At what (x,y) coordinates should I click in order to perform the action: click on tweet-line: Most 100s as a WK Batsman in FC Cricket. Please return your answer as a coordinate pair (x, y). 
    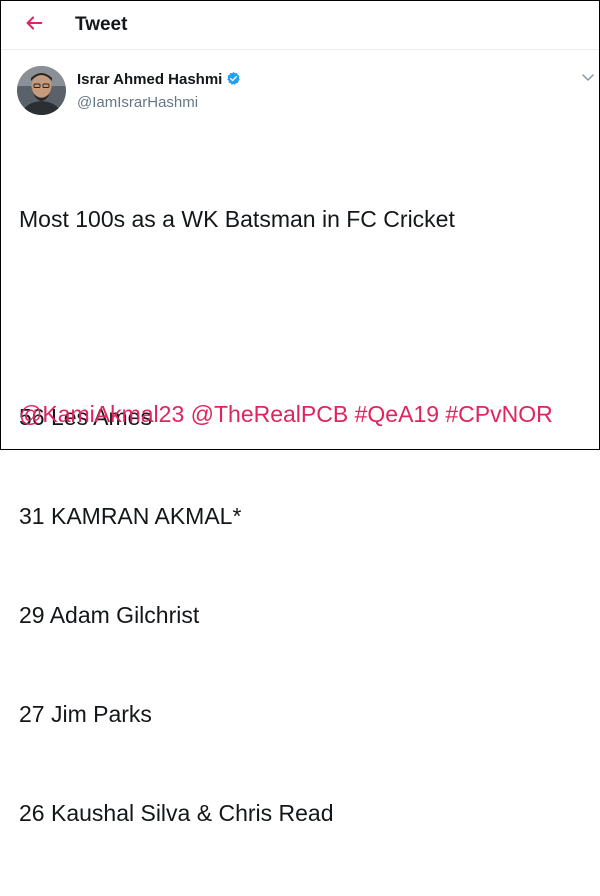
    Looking at the image, I should click on (237, 219).